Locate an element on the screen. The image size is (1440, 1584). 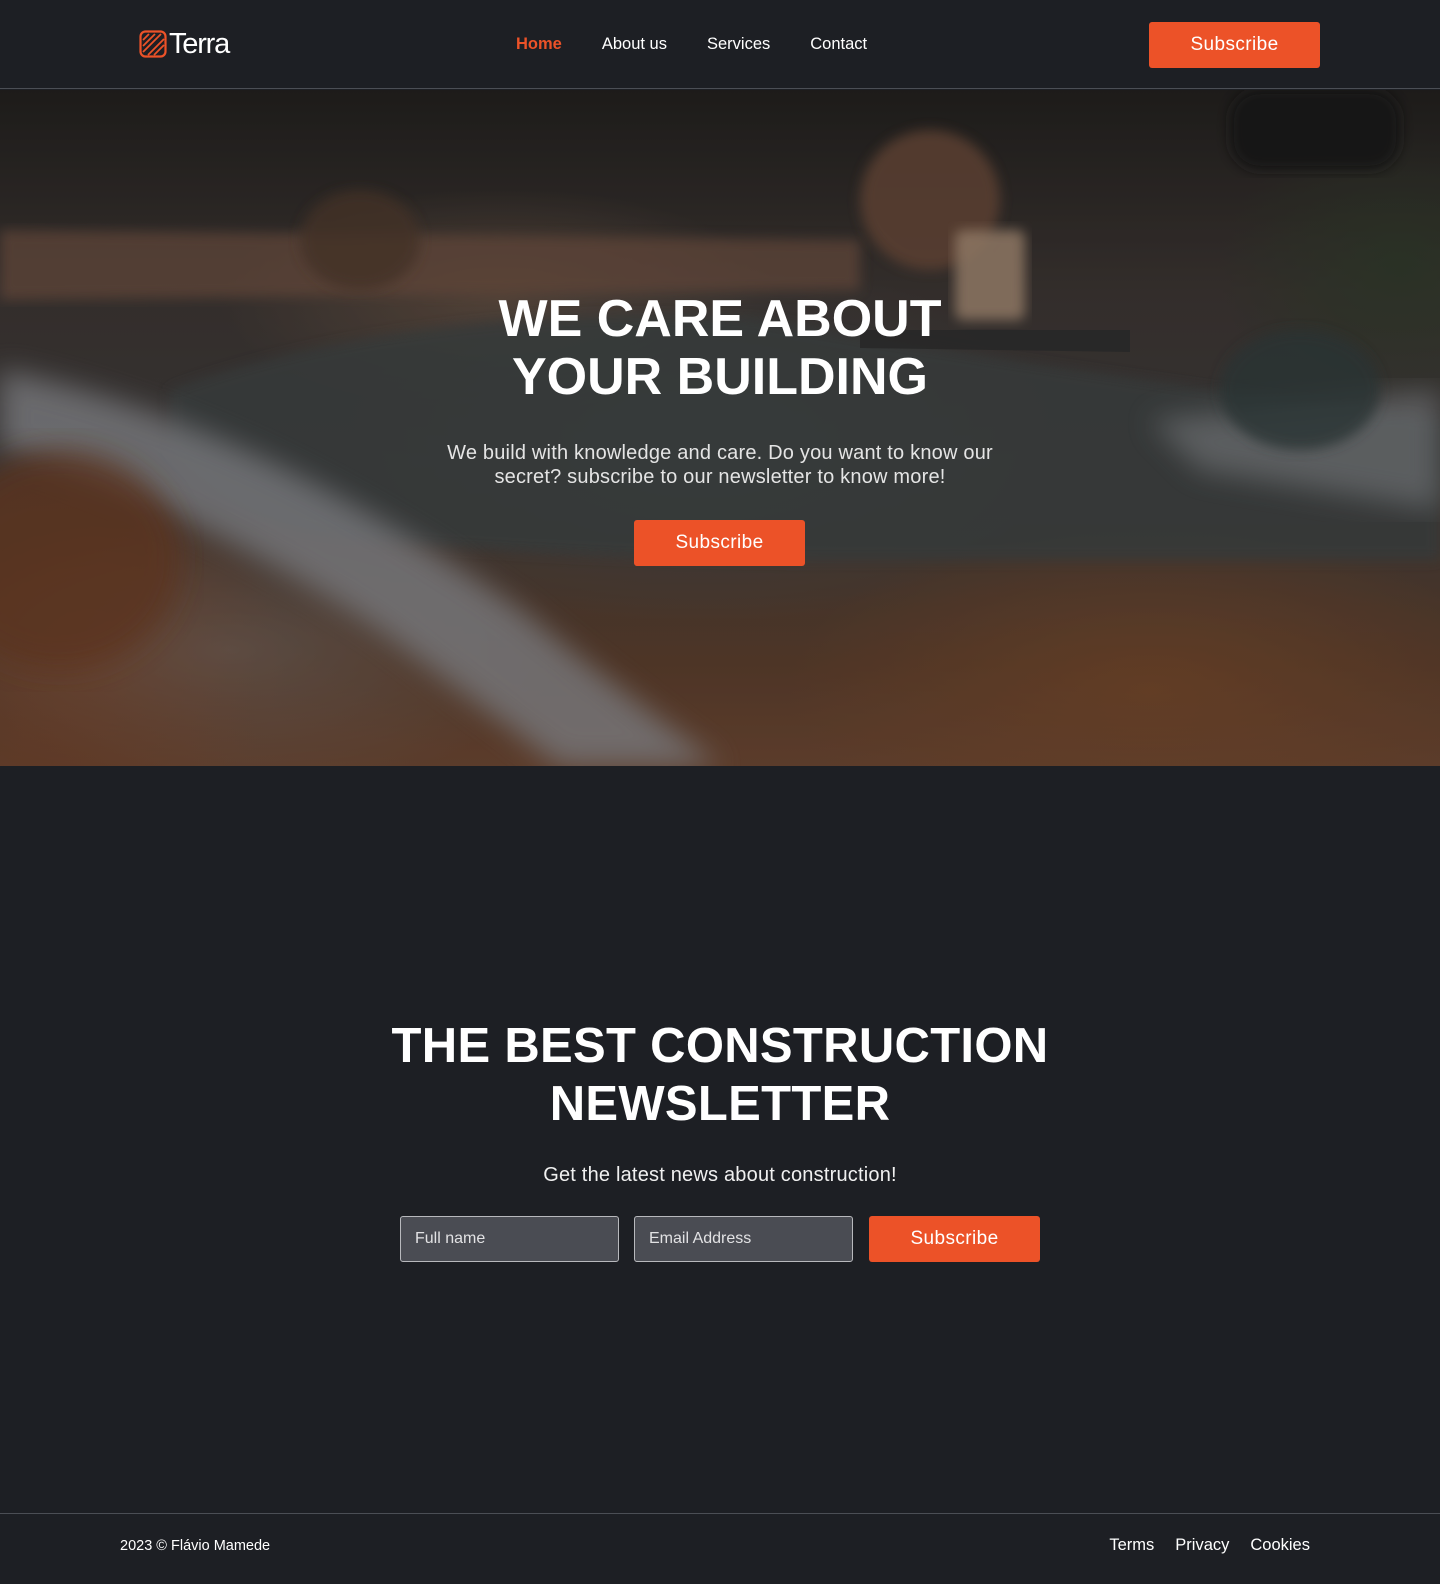
nav-item-contact: Contact is located at coordinates (838, 44).